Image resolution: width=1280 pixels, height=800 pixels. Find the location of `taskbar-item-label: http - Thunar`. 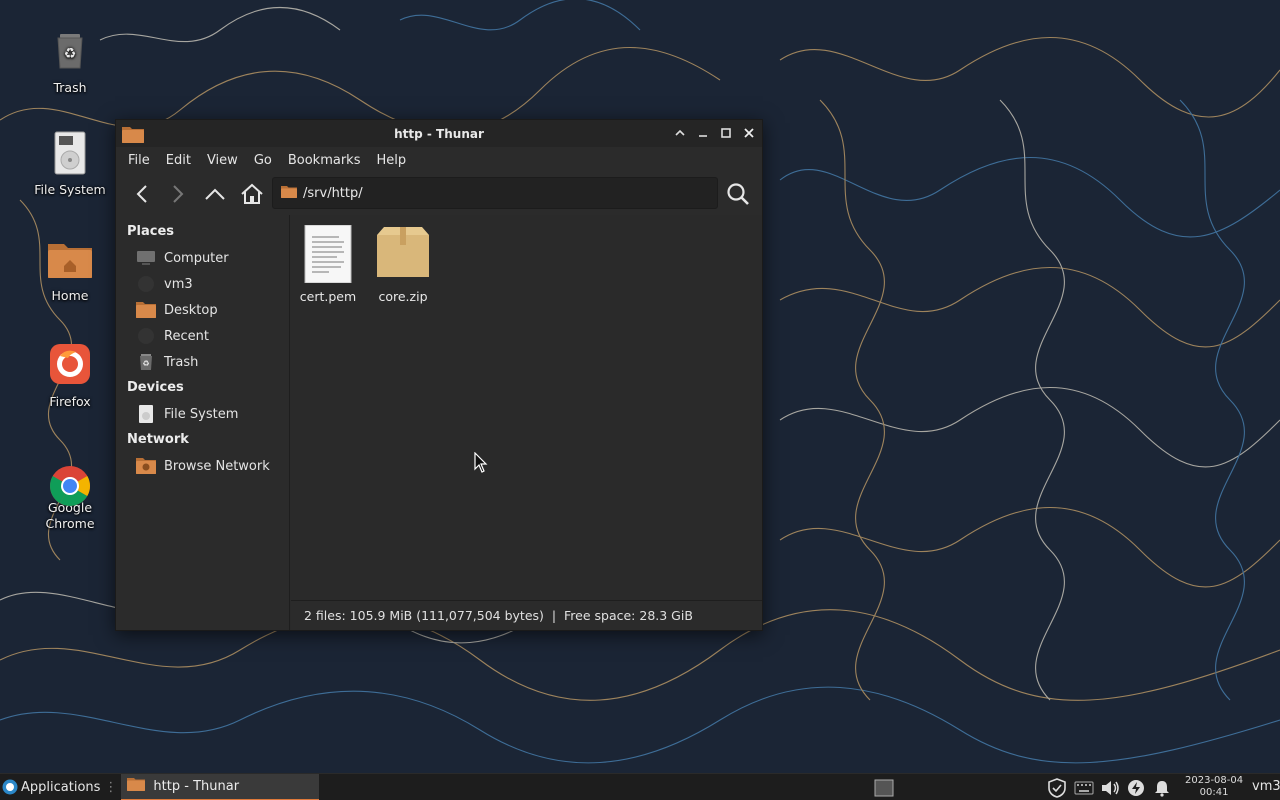

taskbar-item-label: http - Thunar is located at coordinates (196, 786).